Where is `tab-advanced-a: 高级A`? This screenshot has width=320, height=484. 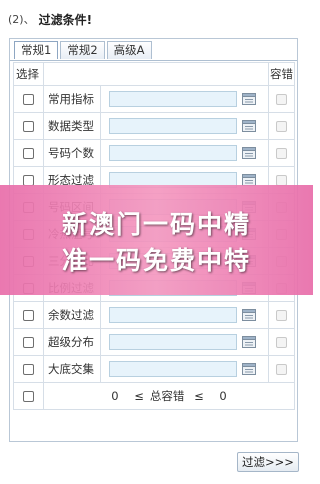
tab-advanced-a: 高级A is located at coordinates (129, 50).